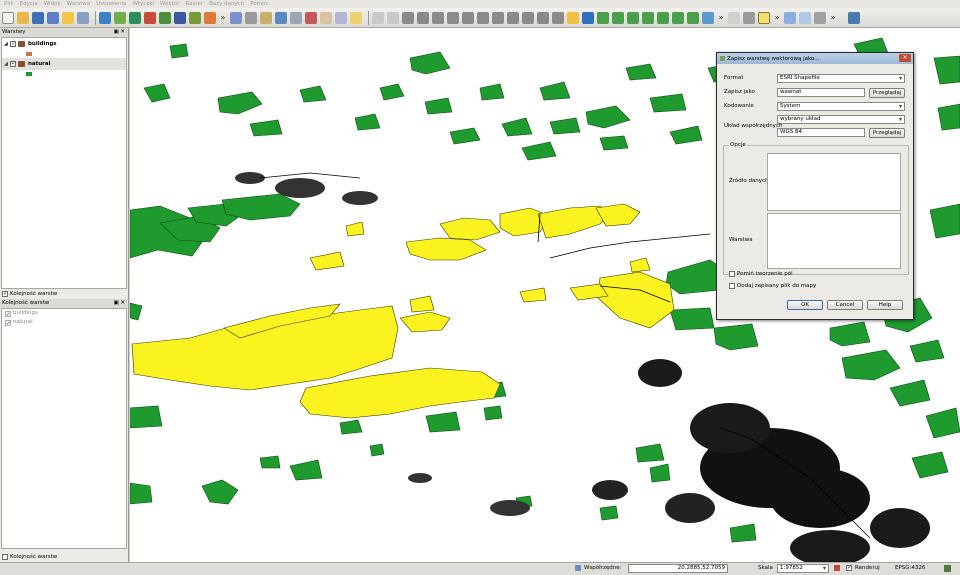 This screenshot has height=575, width=960. Describe the element at coordinates (64, 323) in the screenshot. I see `list-item: natural` at that location.